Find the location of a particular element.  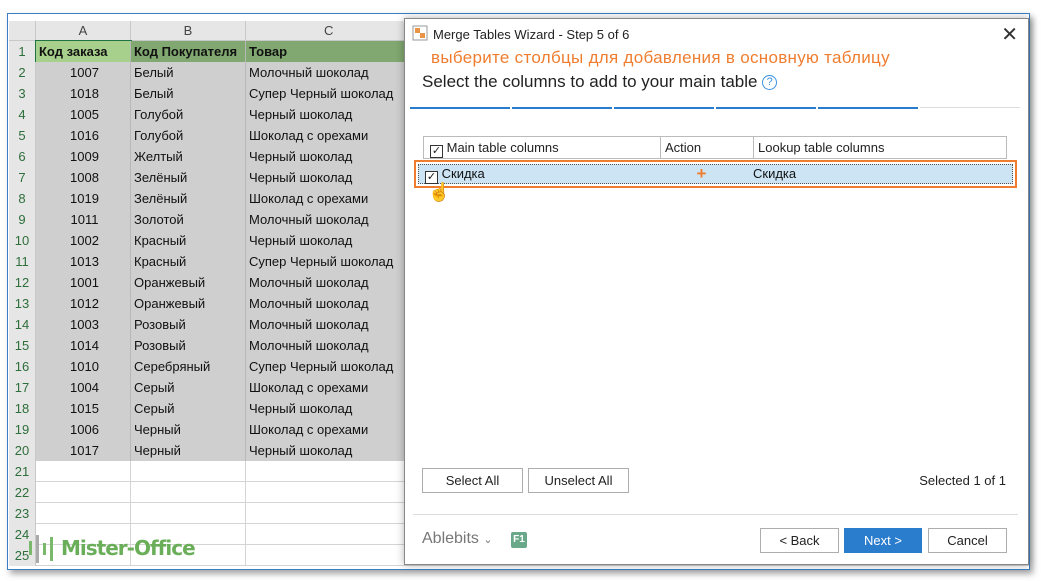

help-f1-button: F1 is located at coordinates (519, 540).